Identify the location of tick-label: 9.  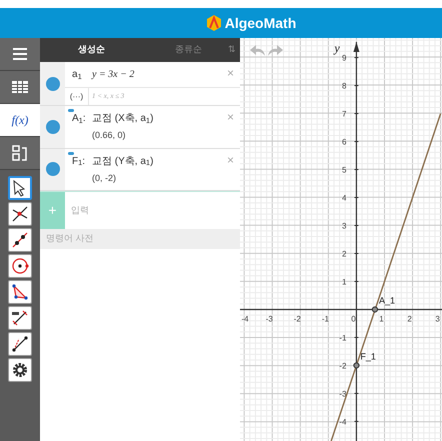
(344, 58).